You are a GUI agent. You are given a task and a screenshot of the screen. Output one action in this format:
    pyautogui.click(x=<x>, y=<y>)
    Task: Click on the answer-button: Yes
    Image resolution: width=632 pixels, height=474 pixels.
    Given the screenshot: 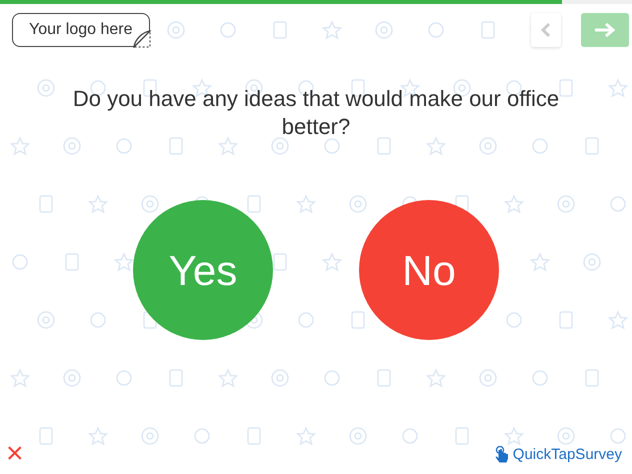 What is the action you would take?
    pyautogui.click(x=203, y=270)
    